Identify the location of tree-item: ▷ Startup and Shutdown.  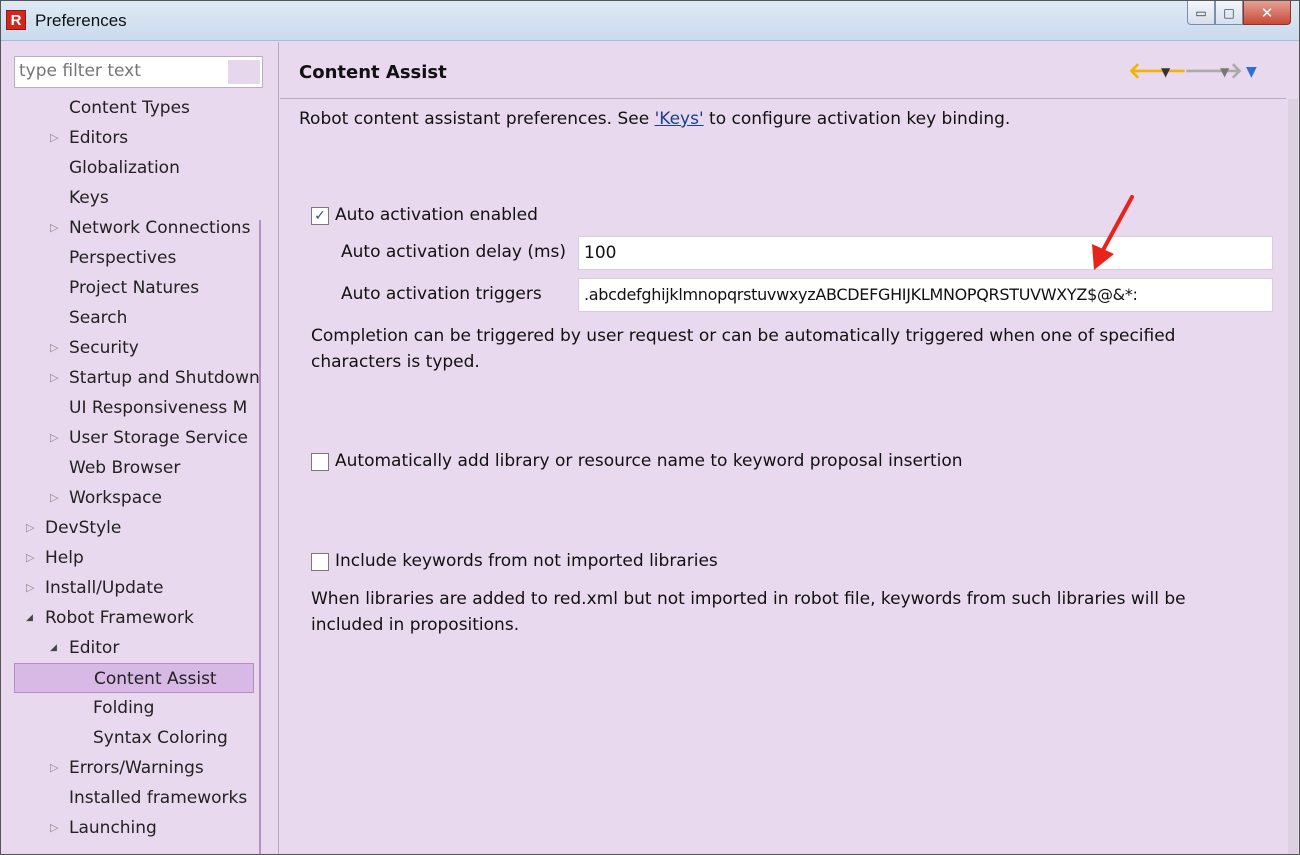
(138, 378).